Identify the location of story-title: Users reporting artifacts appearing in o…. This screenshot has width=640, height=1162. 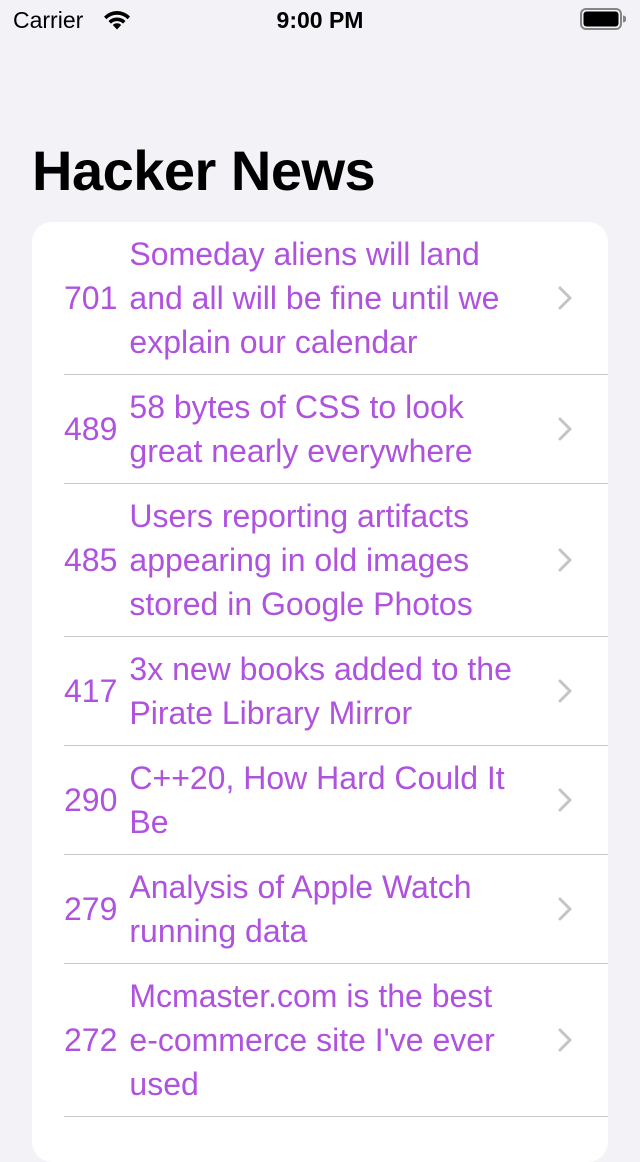
(301, 560).